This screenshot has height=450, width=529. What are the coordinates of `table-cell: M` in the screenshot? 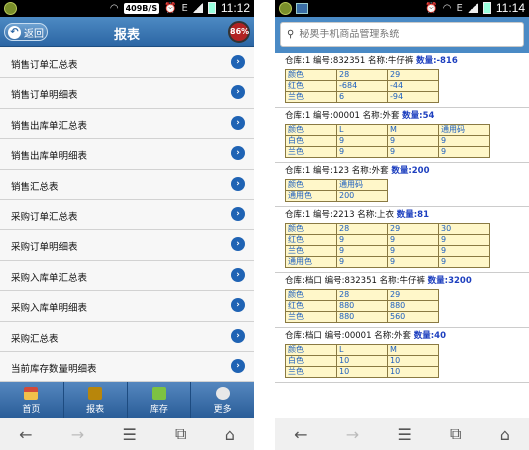 It's located at (413, 130).